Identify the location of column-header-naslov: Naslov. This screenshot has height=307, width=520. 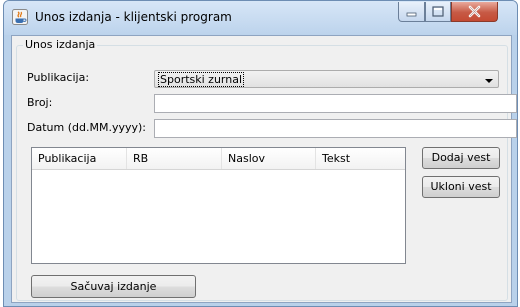
(269, 158).